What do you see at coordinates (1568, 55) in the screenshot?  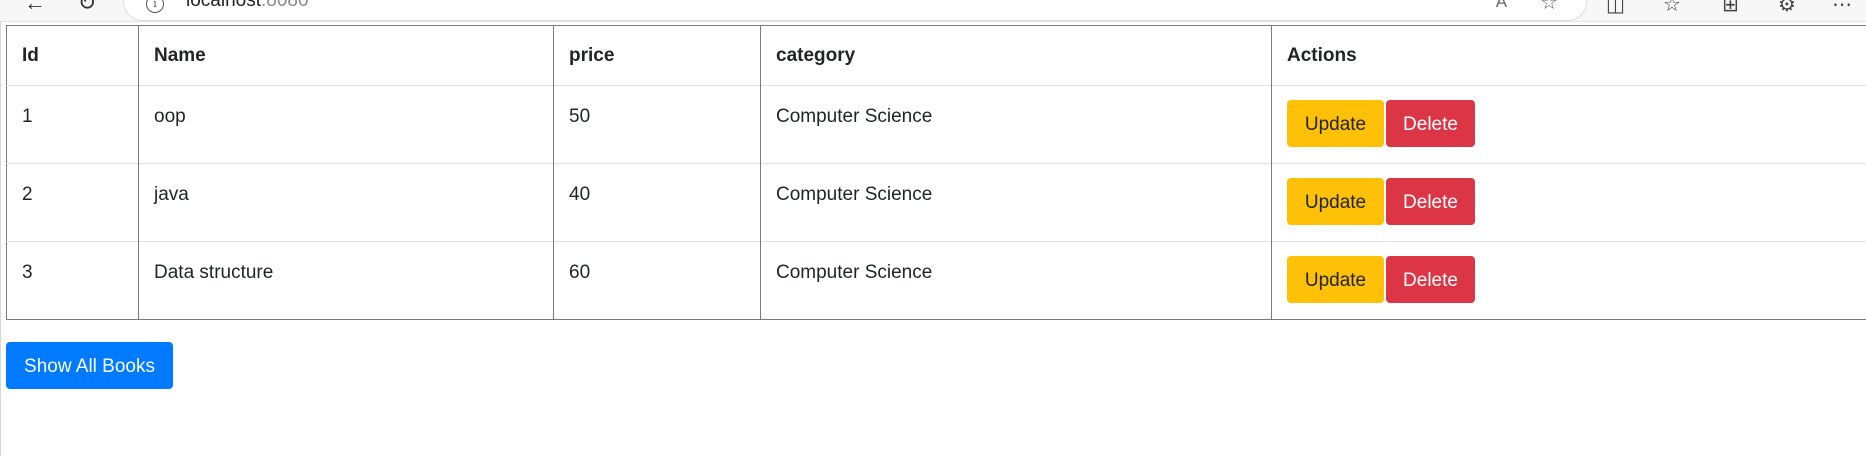 I see `header-actions: Actions` at bounding box center [1568, 55].